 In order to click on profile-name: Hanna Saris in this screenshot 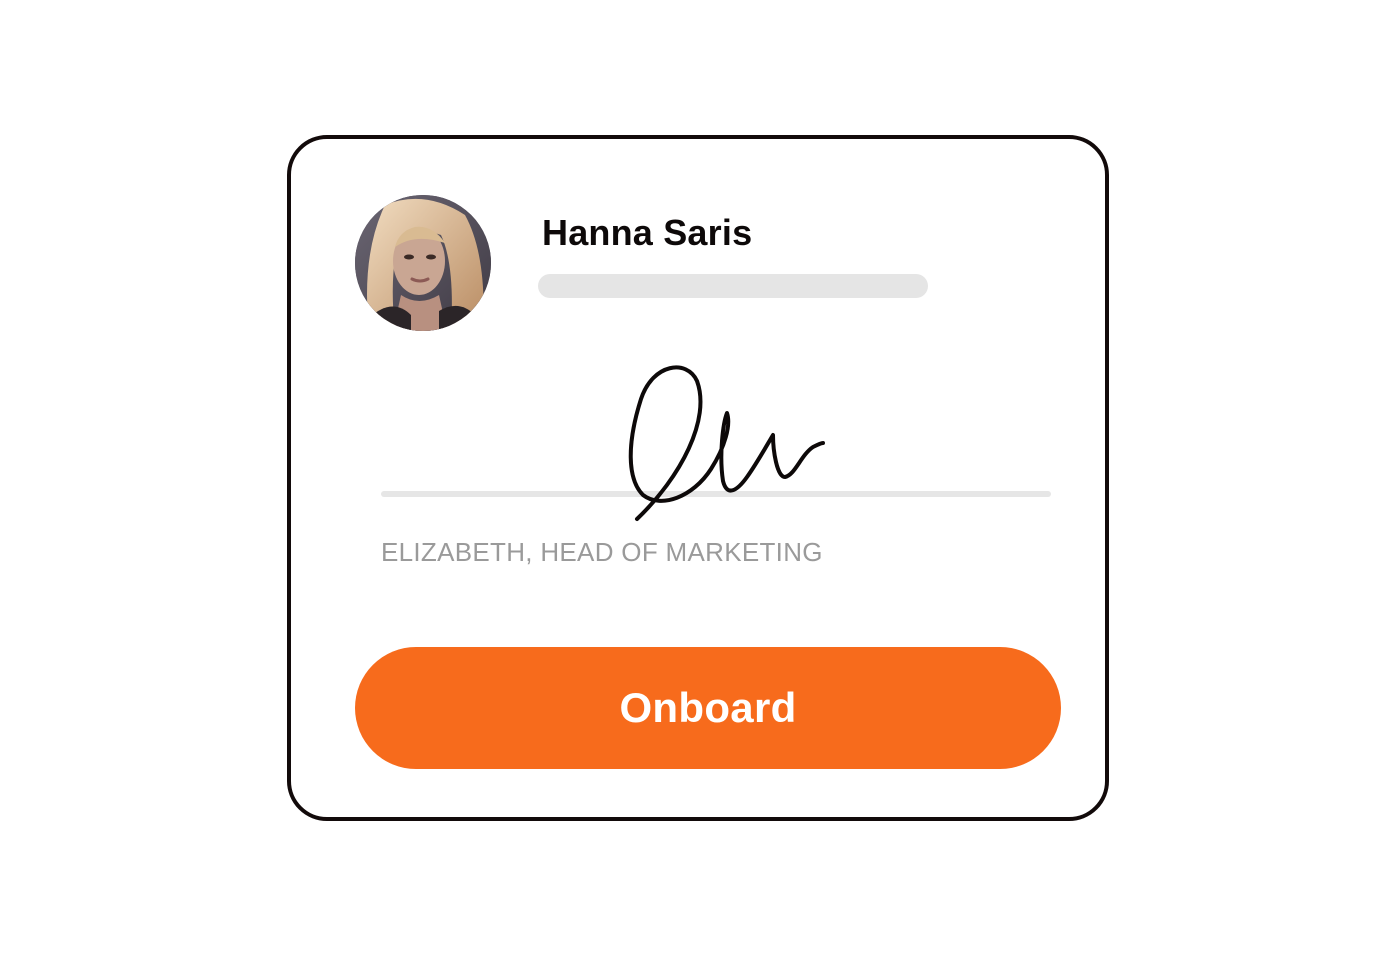, I will do `click(647, 232)`.